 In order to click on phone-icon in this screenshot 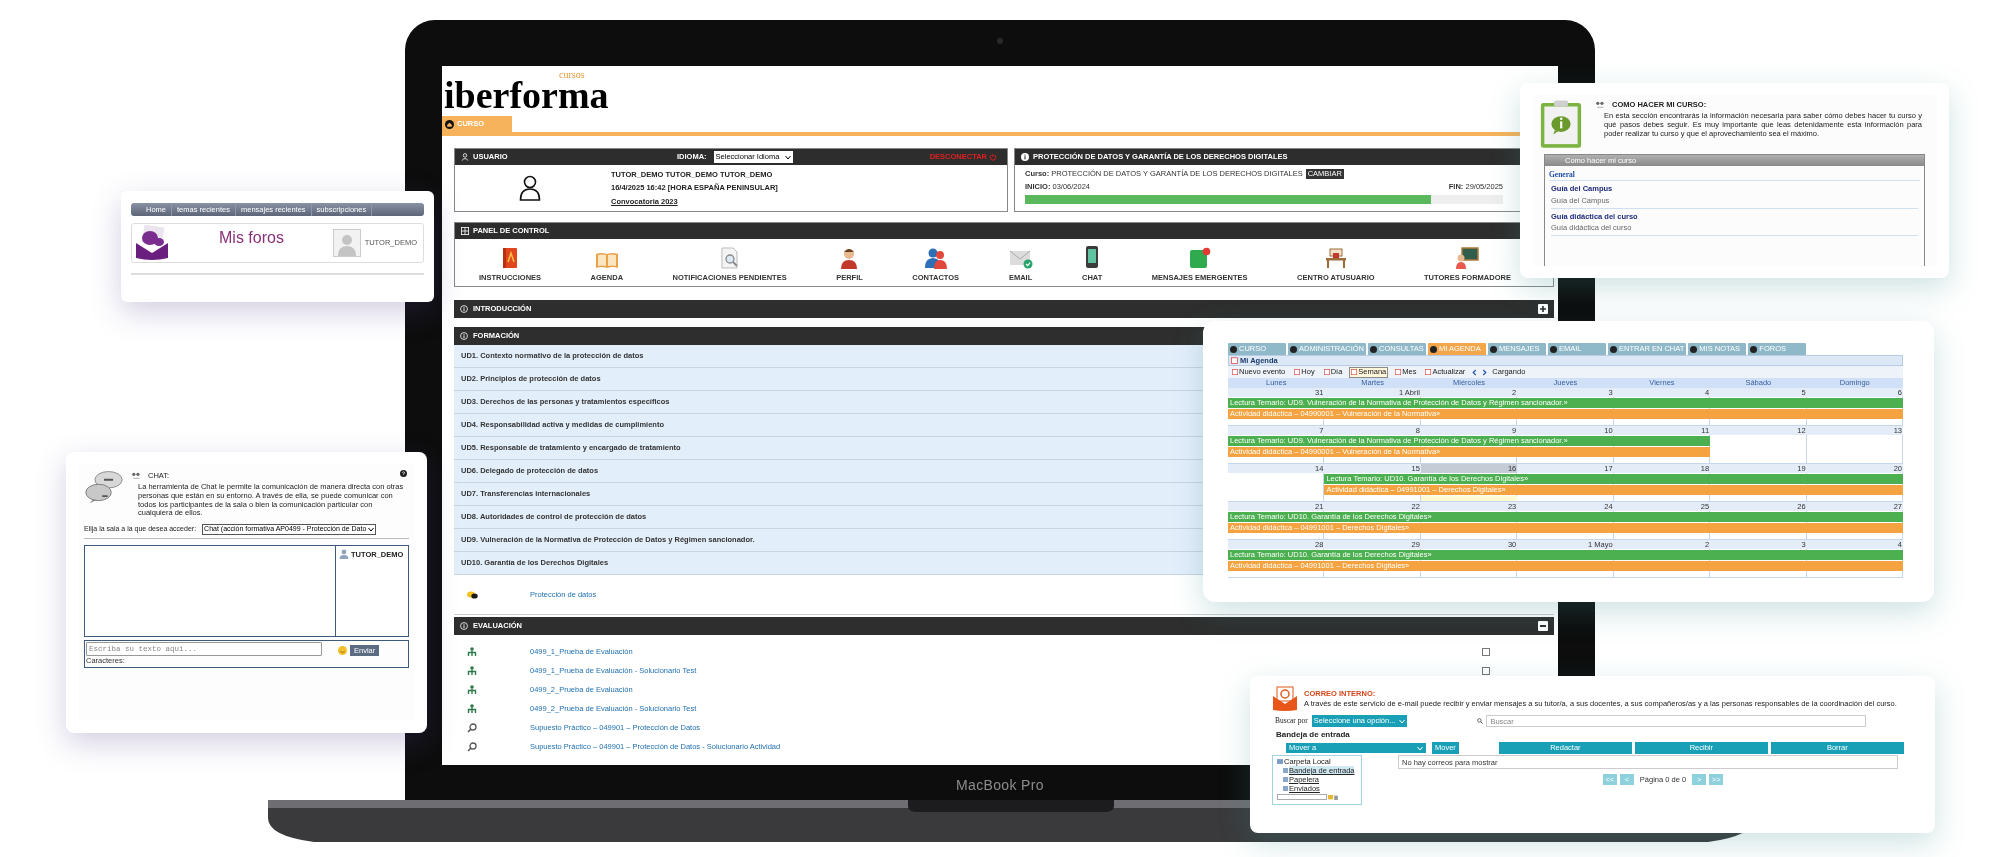, I will do `click(1092, 256)`.